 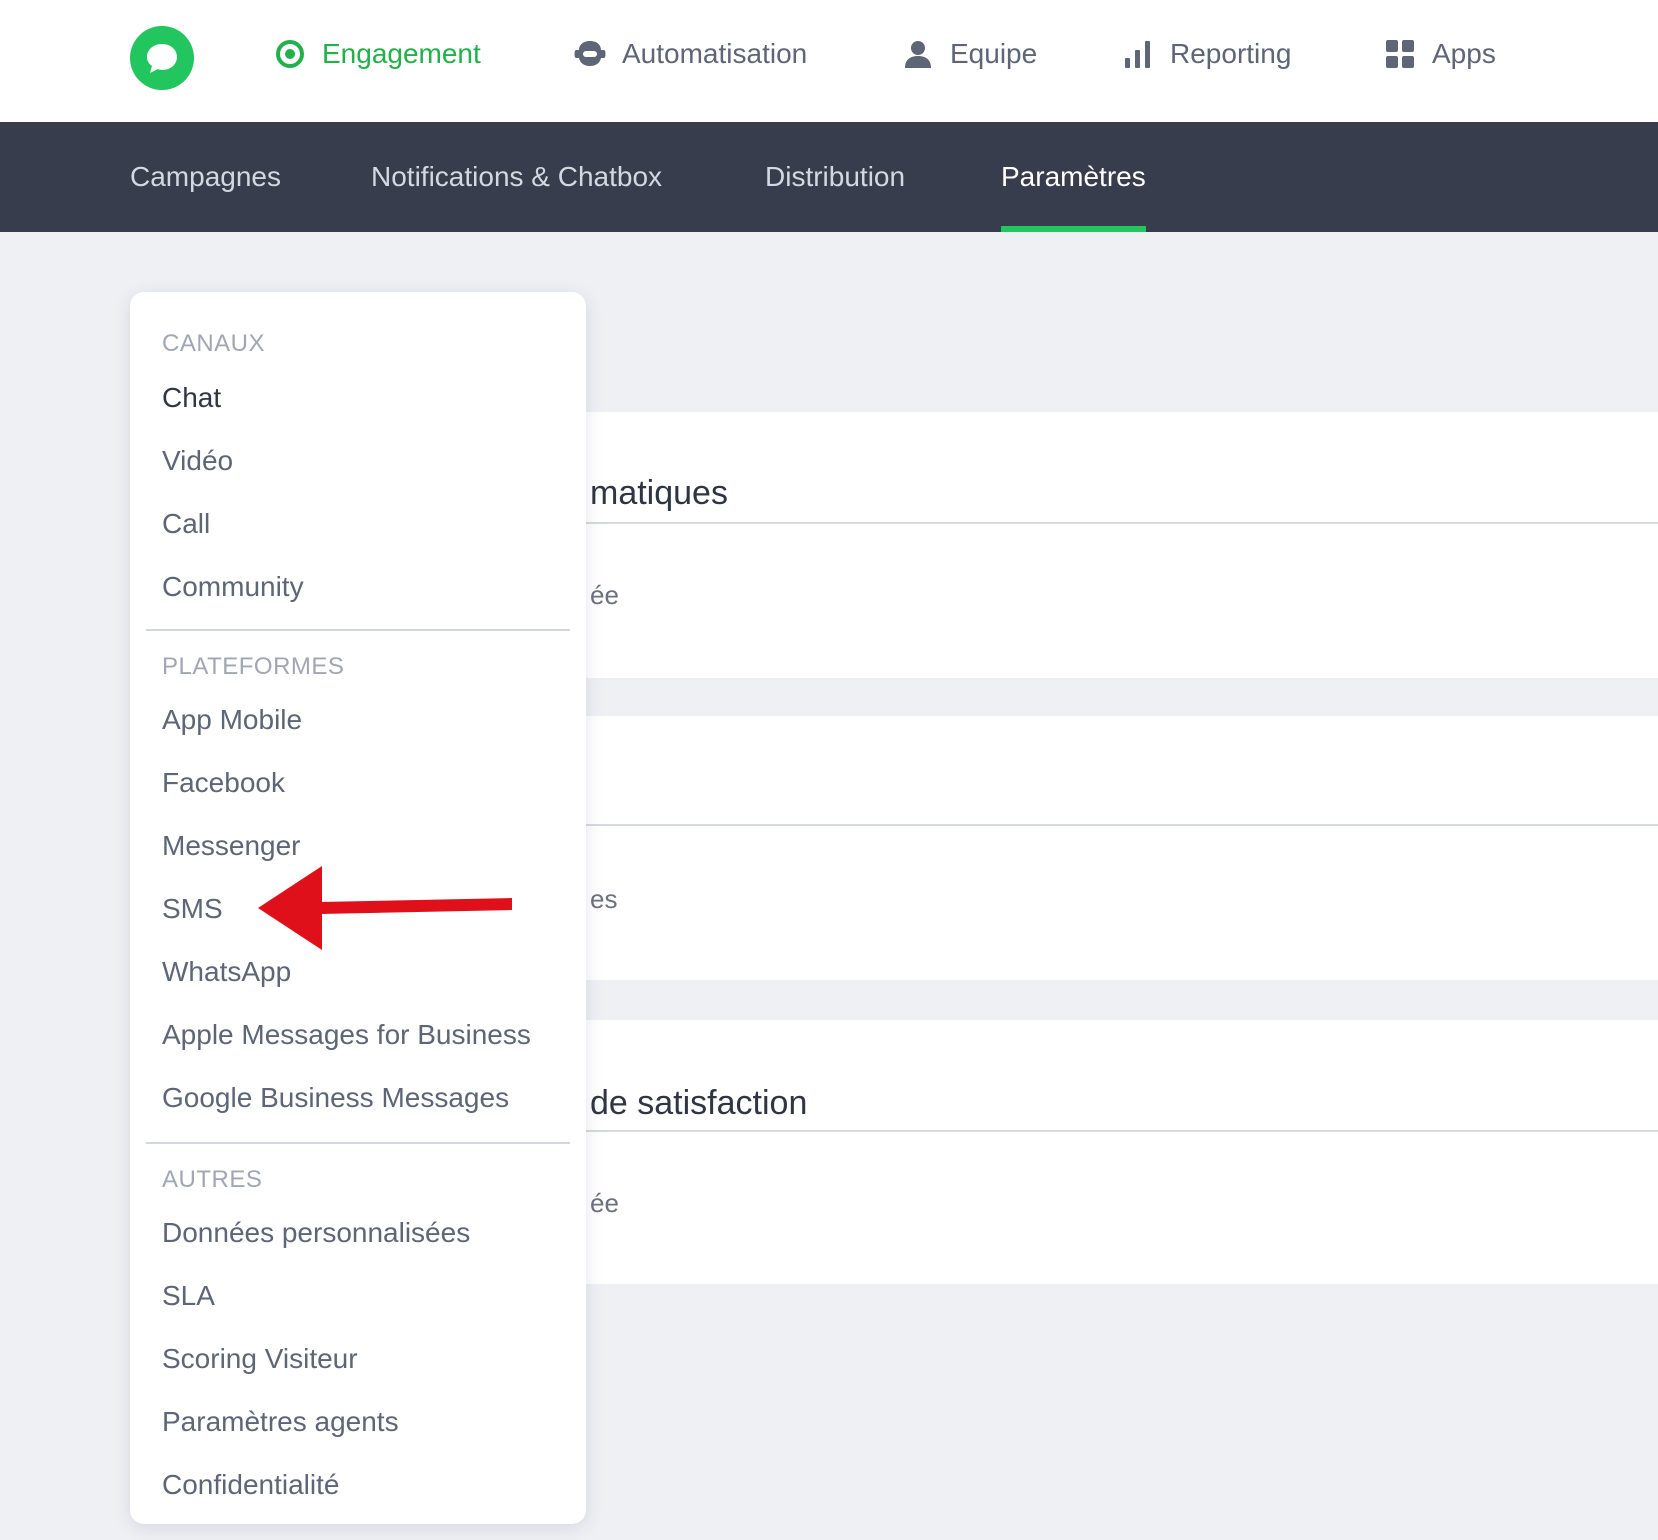 What do you see at coordinates (1114, 848) in the screenshot?
I see `settings-card-2: es` at bounding box center [1114, 848].